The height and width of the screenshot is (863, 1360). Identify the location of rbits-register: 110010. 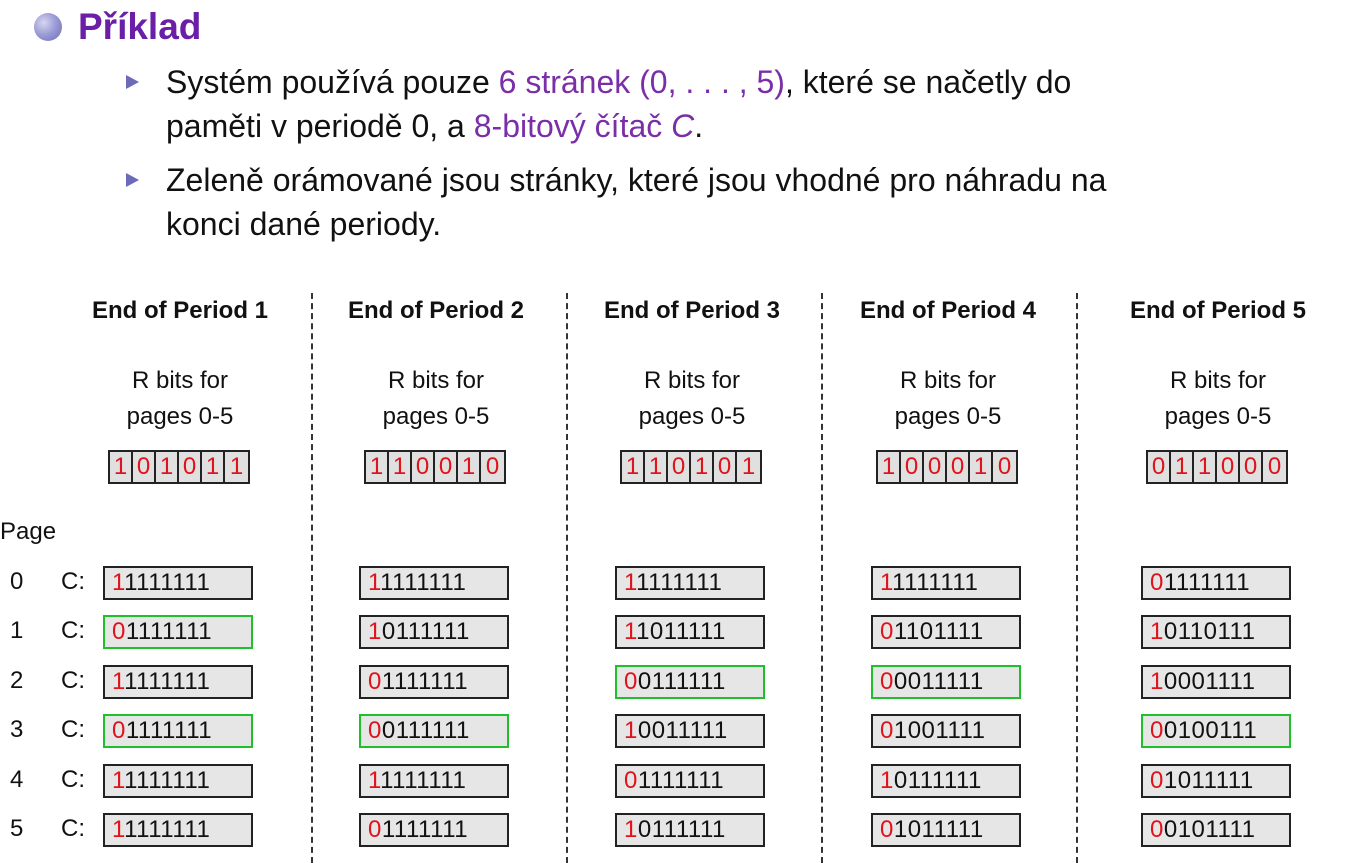
(435, 467).